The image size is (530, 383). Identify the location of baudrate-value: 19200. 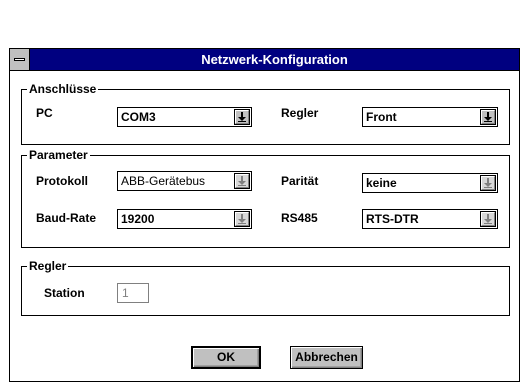
(138, 219).